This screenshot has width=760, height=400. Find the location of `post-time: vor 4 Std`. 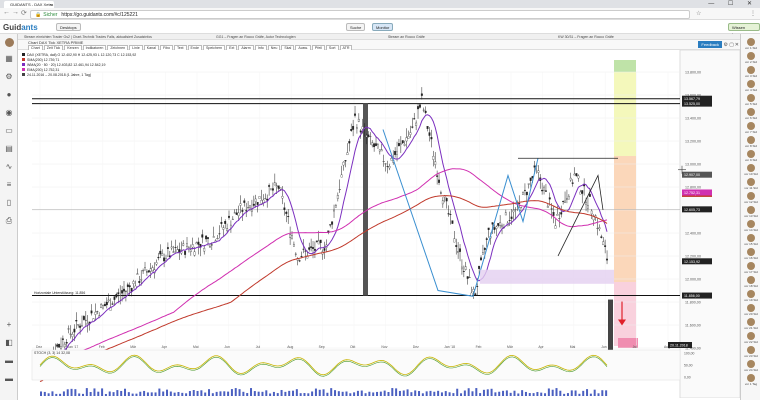

post-time: vor 4 Std is located at coordinates (750, 90).